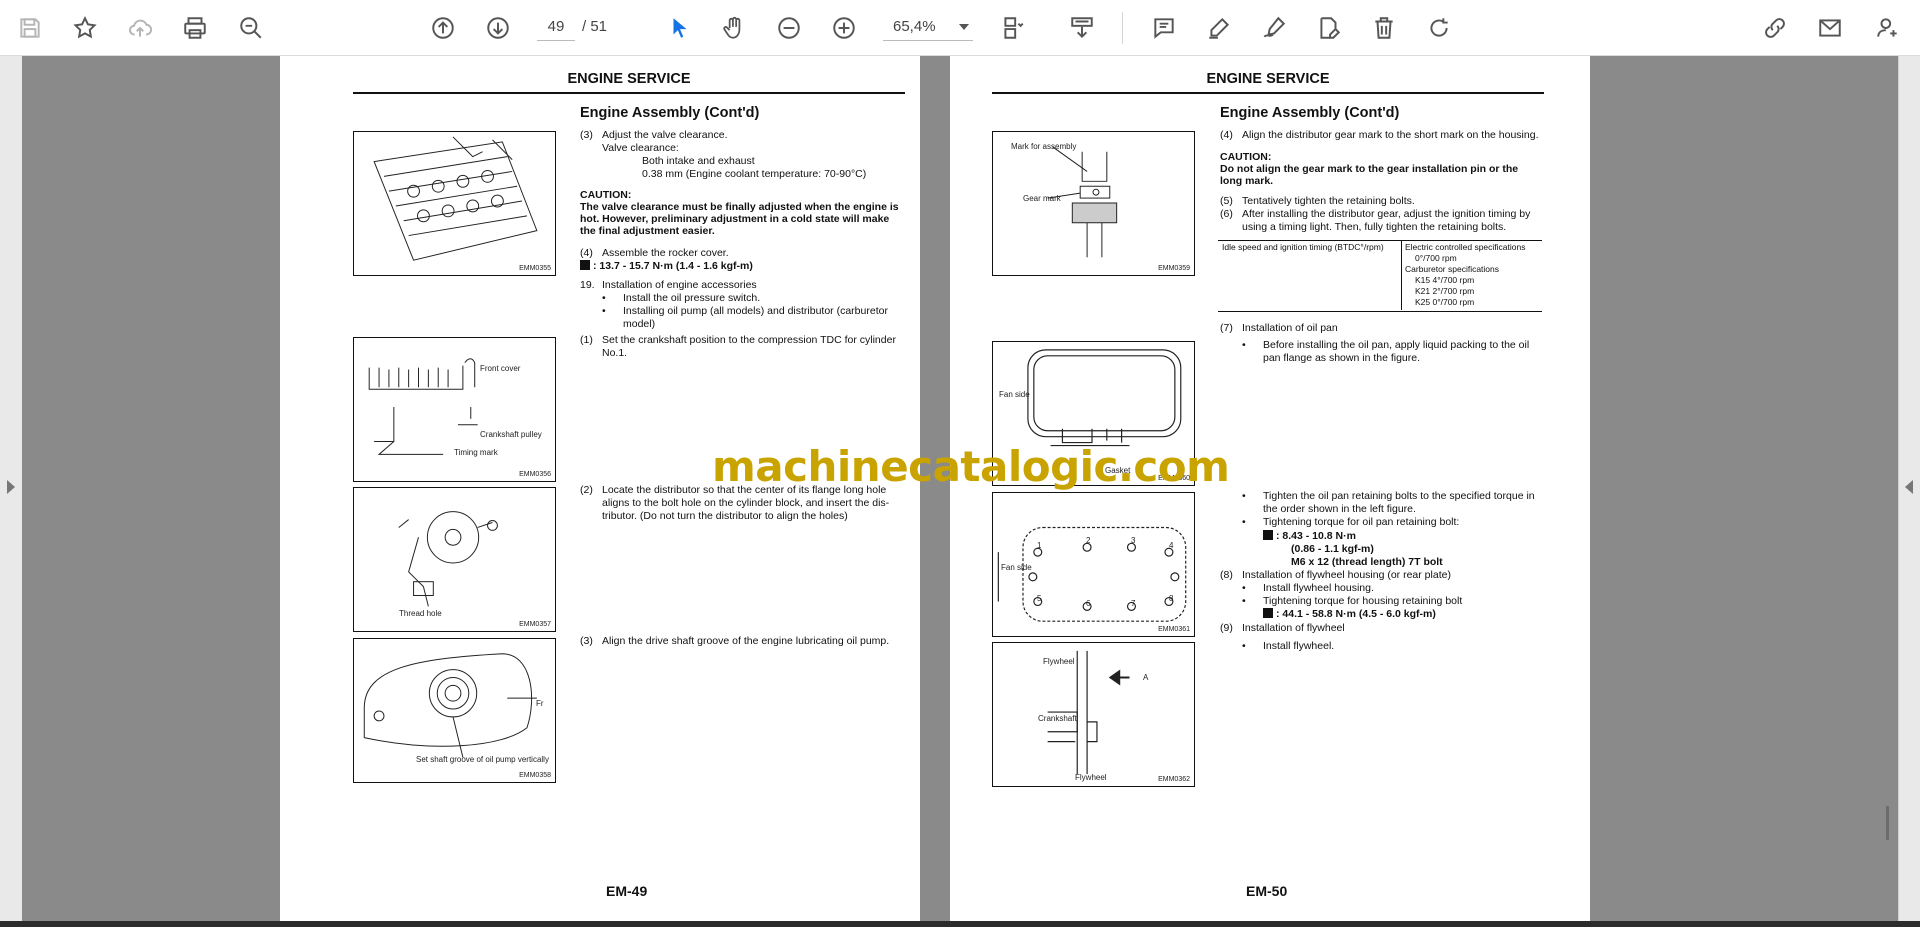  I want to click on vertical-scrollbar, so click(1887, 823).